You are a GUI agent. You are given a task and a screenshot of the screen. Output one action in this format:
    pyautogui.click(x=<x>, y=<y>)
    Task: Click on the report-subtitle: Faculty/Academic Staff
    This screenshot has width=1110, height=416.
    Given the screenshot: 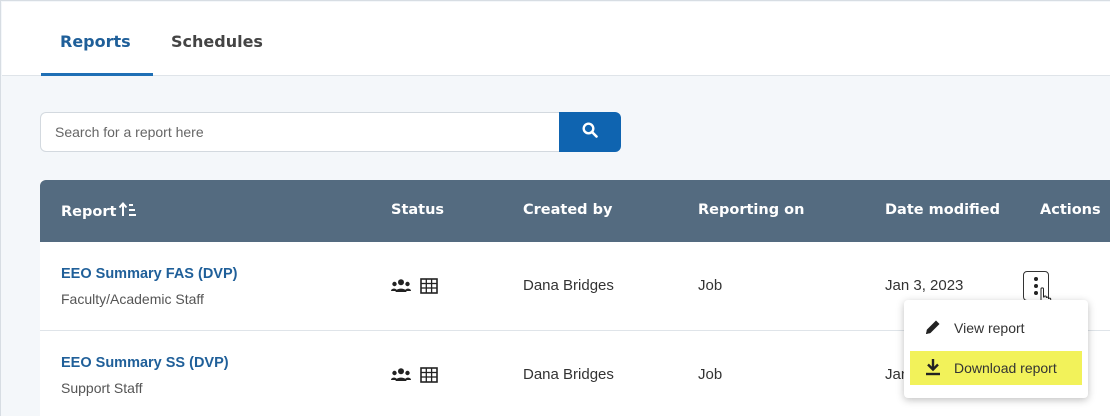 What is the action you would take?
    pyautogui.click(x=132, y=299)
    